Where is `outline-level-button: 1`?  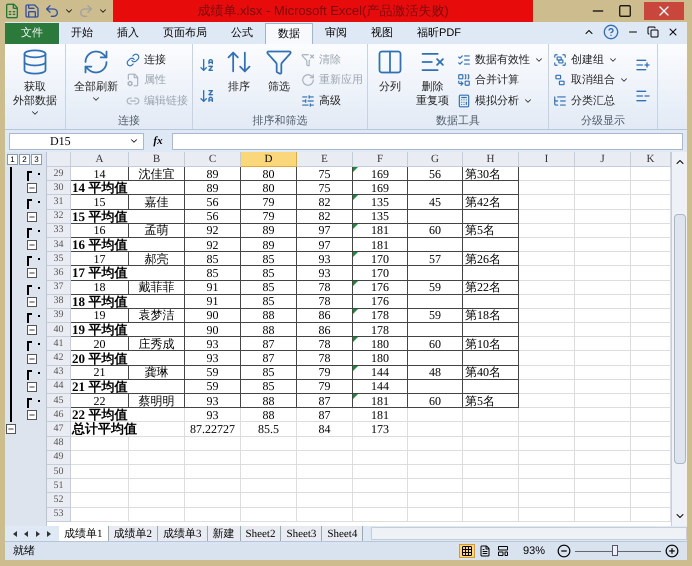
outline-level-button: 1 is located at coordinates (12, 159).